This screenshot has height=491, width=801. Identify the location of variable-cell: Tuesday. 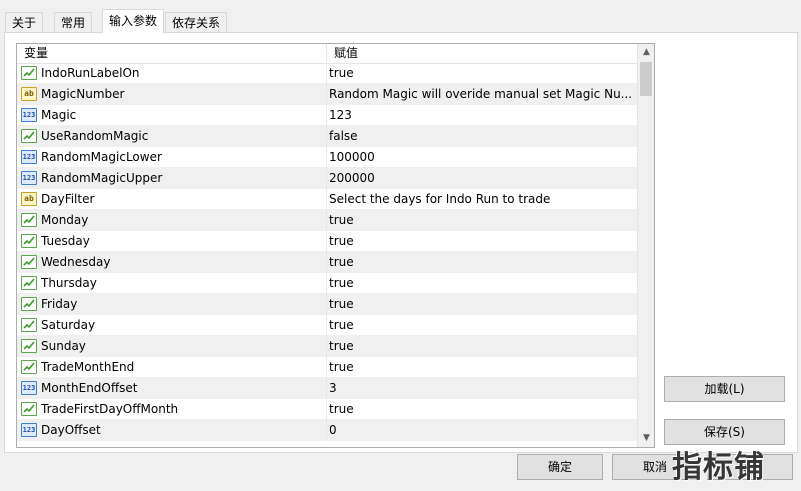
(171, 241).